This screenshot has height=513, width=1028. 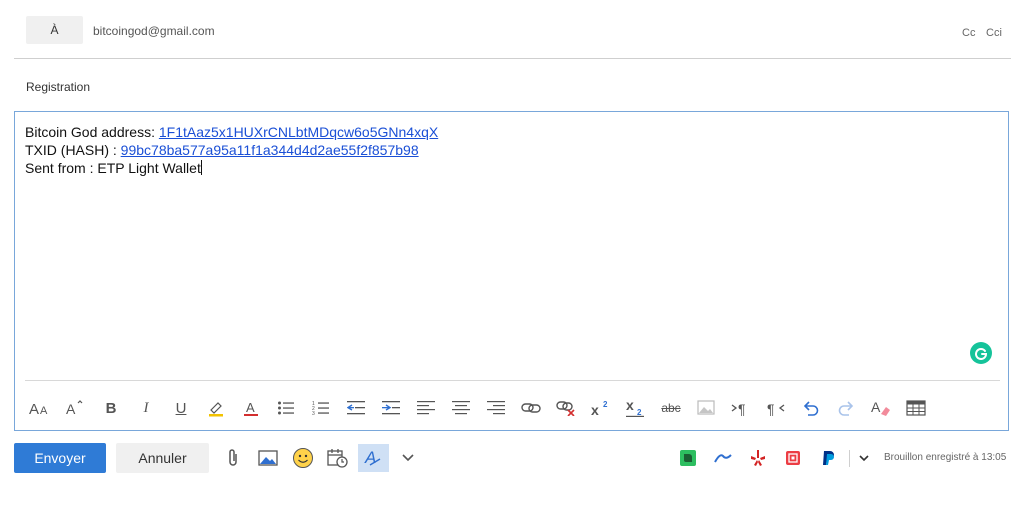 I want to click on txid-link: 99bc78ba577a95a11f1a344d4d2ae55f2f857b98, so click(x=270, y=150).